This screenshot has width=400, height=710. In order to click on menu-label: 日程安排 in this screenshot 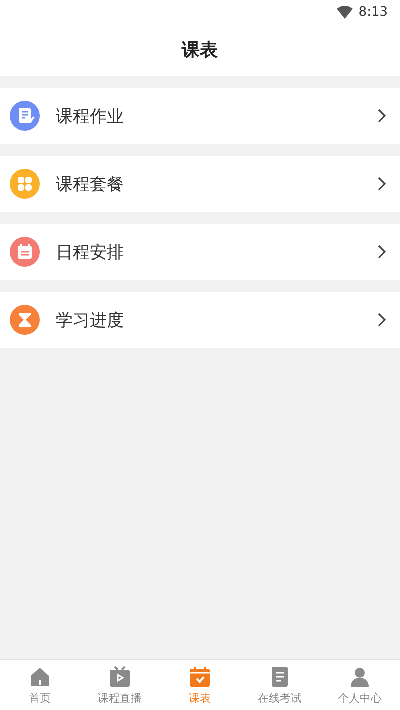, I will do `click(90, 253)`.